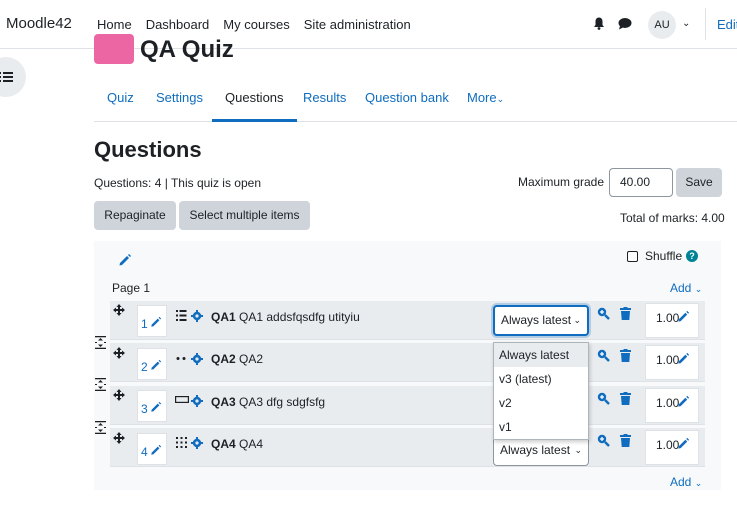 Image resolution: width=737 pixels, height=521 pixels. I want to click on edit-section-heading-pencil-icon, so click(125, 260).